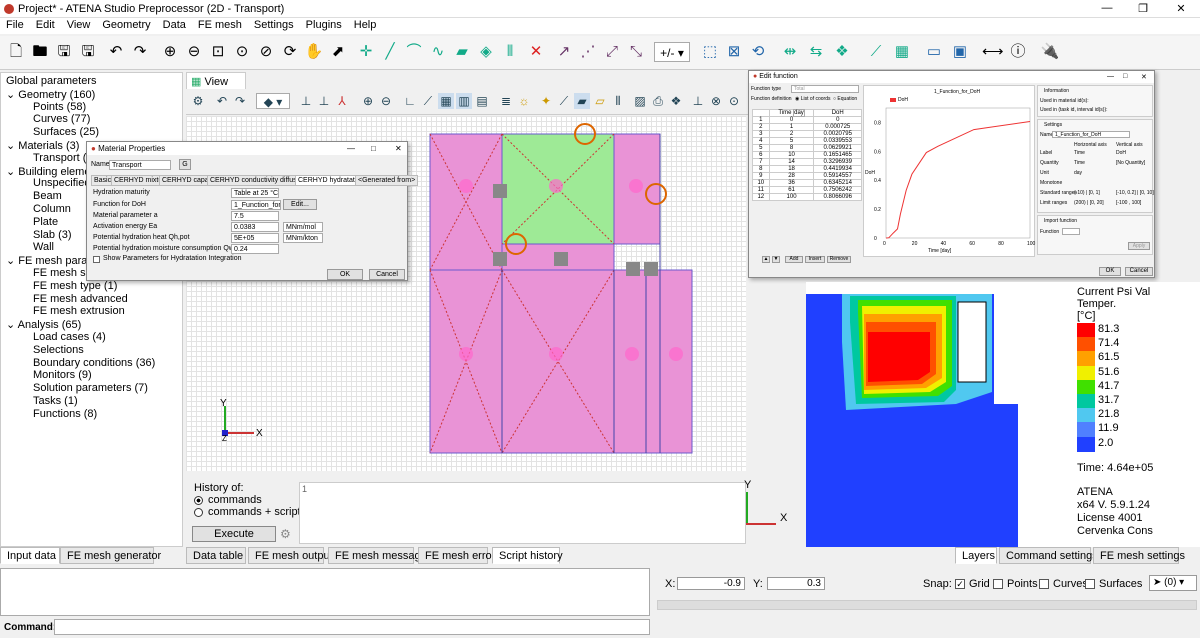  I want to click on zoom-previous-icon: ⊘, so click(266, 52).